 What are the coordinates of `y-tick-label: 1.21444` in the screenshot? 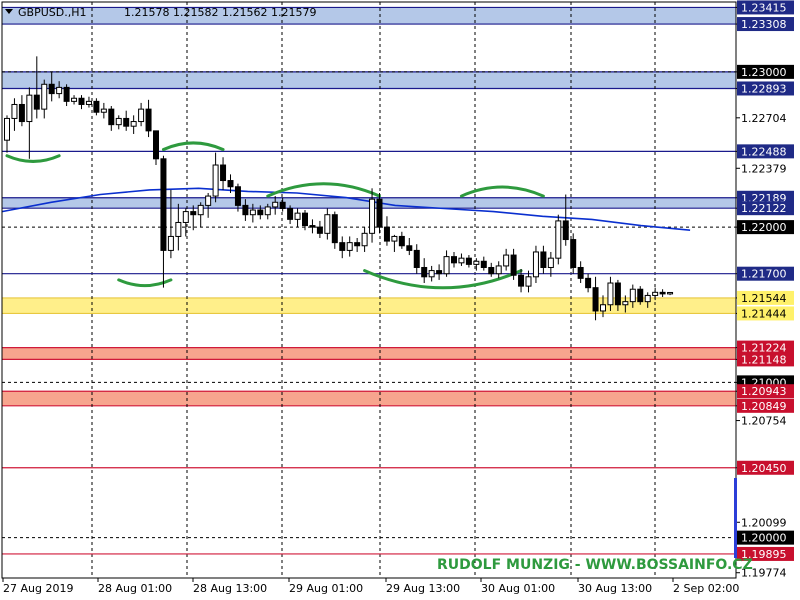 It's located at (764, 313).